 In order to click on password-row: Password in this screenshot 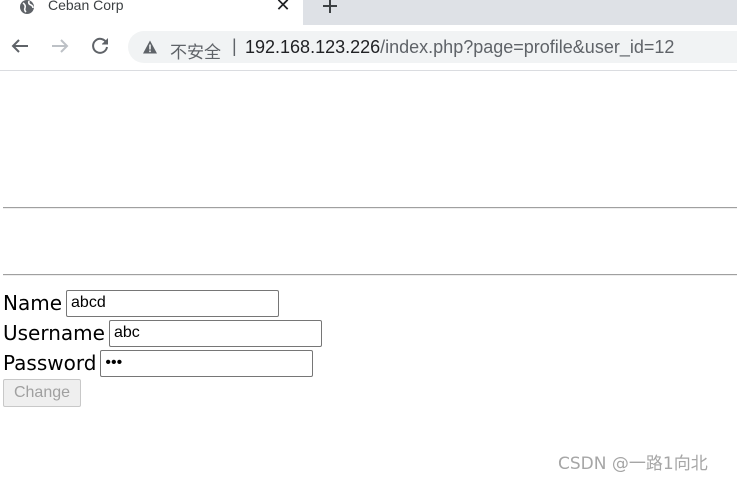, I will do `click(158, 363)`.